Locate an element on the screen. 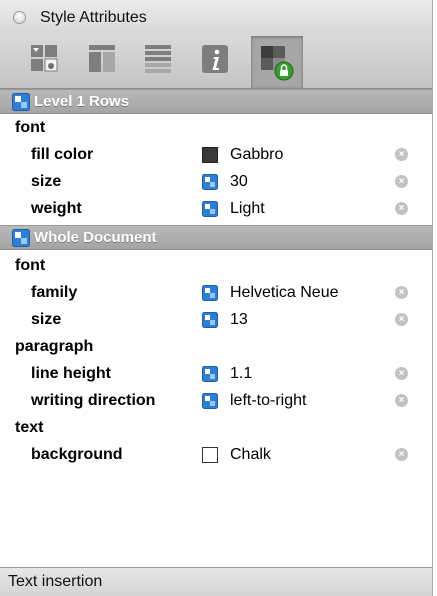  group-label: text is located at coordinates (29, 427).